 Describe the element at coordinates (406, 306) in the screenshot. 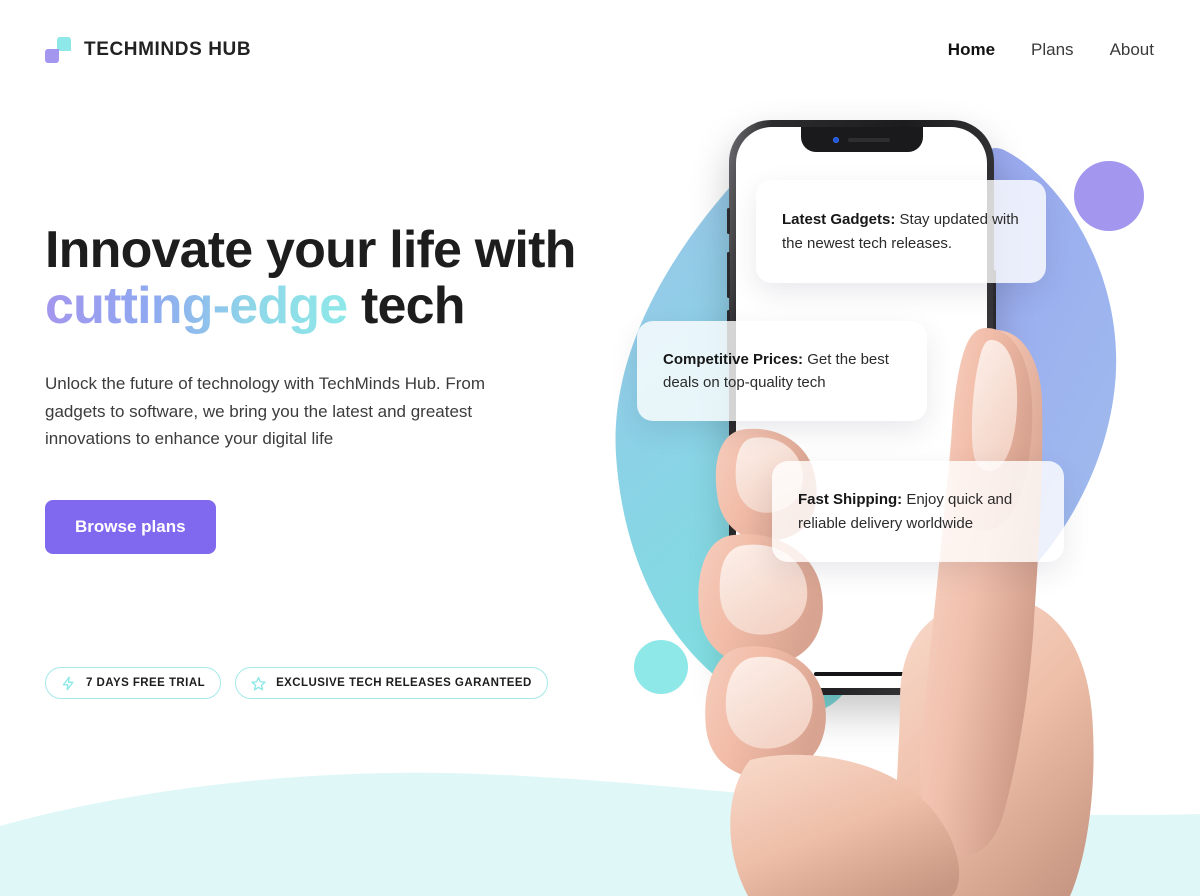

I see `headline-tail: tech` at that location.